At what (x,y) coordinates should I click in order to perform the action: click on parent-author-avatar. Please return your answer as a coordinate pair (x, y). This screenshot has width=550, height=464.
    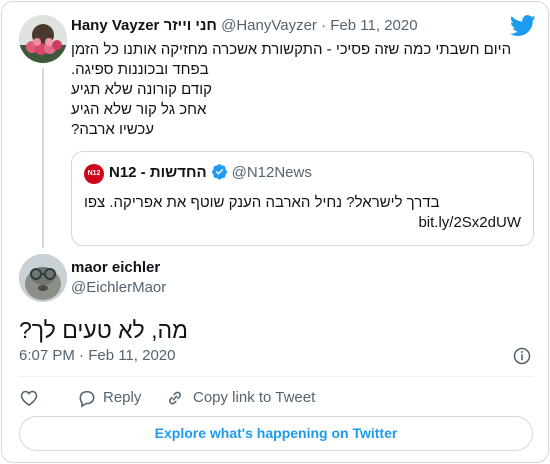
    Looking at the image, I should click on (43, 39).